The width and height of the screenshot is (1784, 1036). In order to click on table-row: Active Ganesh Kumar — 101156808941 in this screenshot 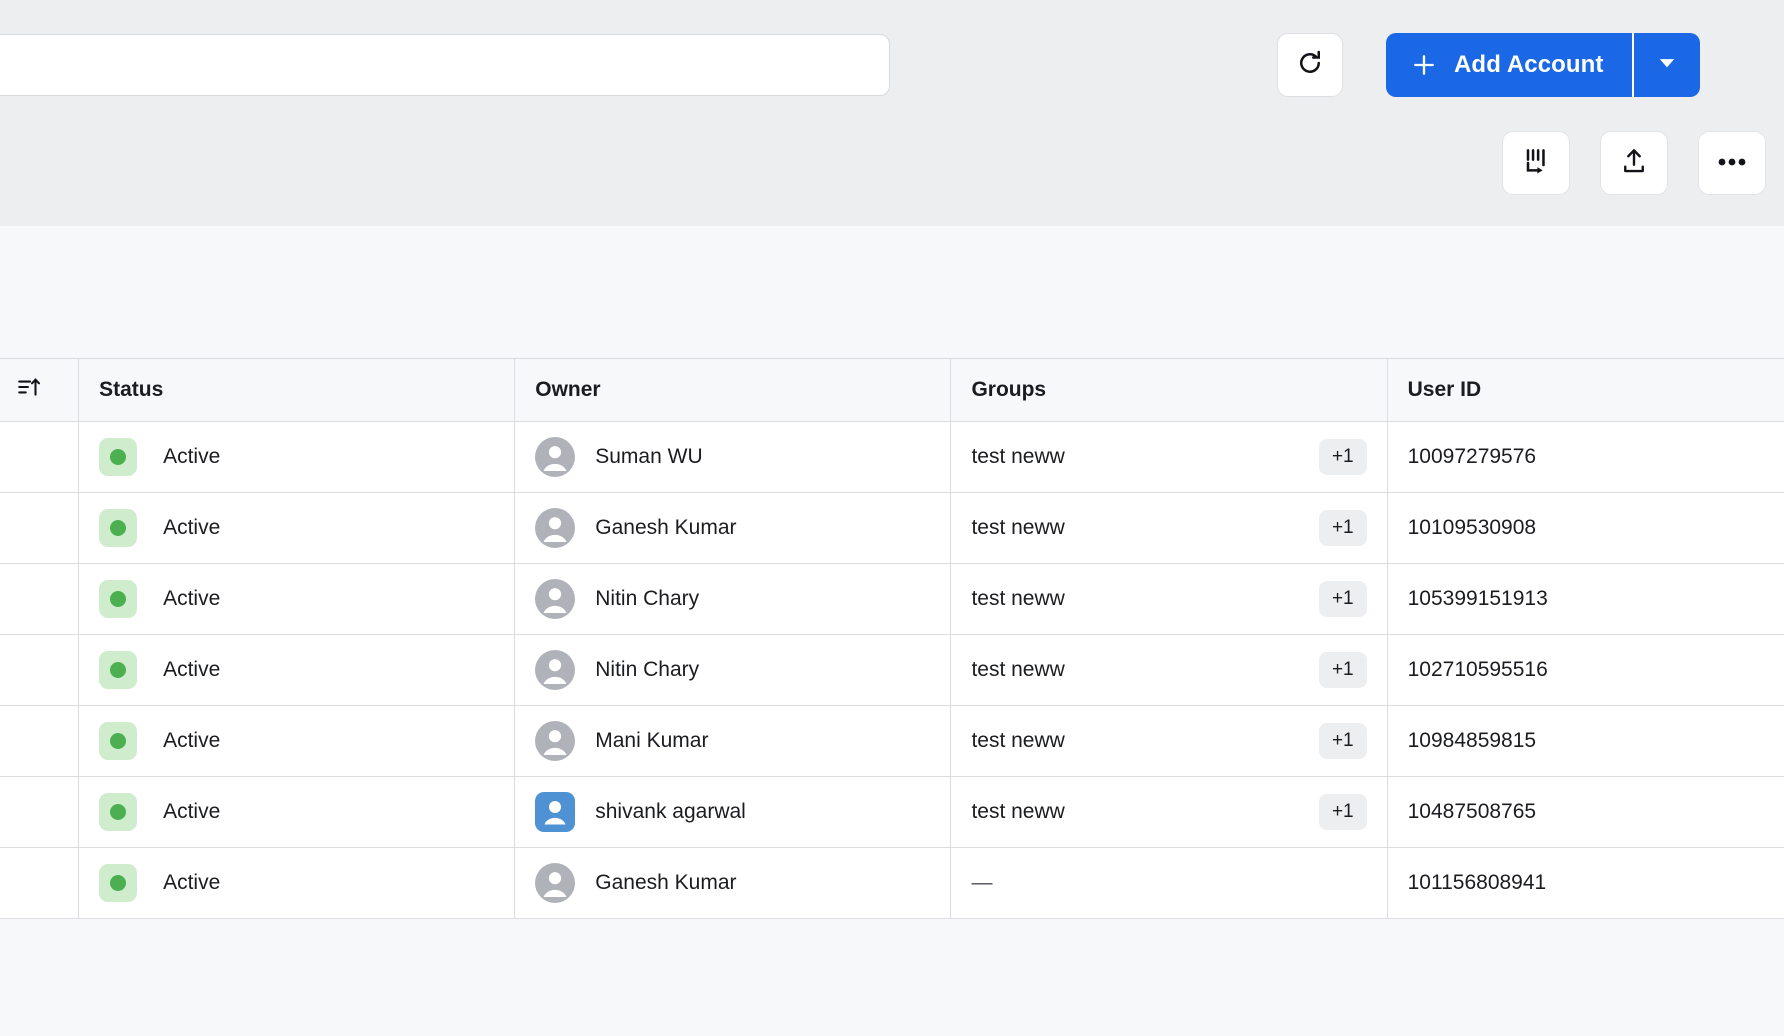, I will do `click(892, 883)`.